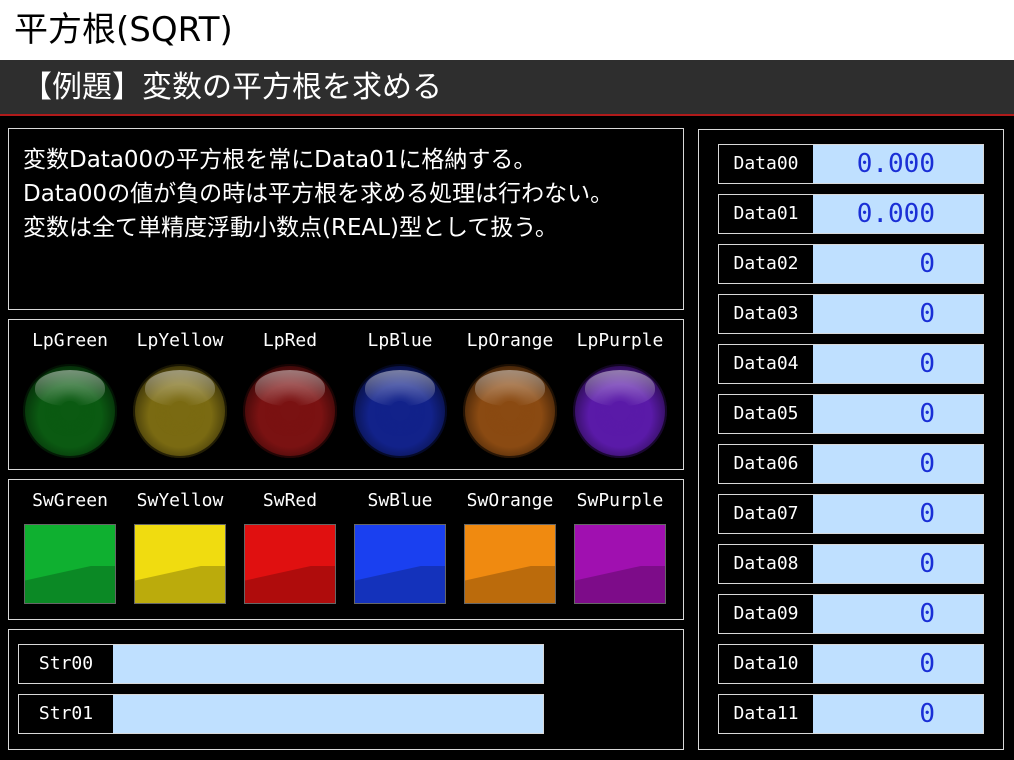 This screenshot has width=1014, height=760. I want to click on data-name: Data08, so click(766, 564).